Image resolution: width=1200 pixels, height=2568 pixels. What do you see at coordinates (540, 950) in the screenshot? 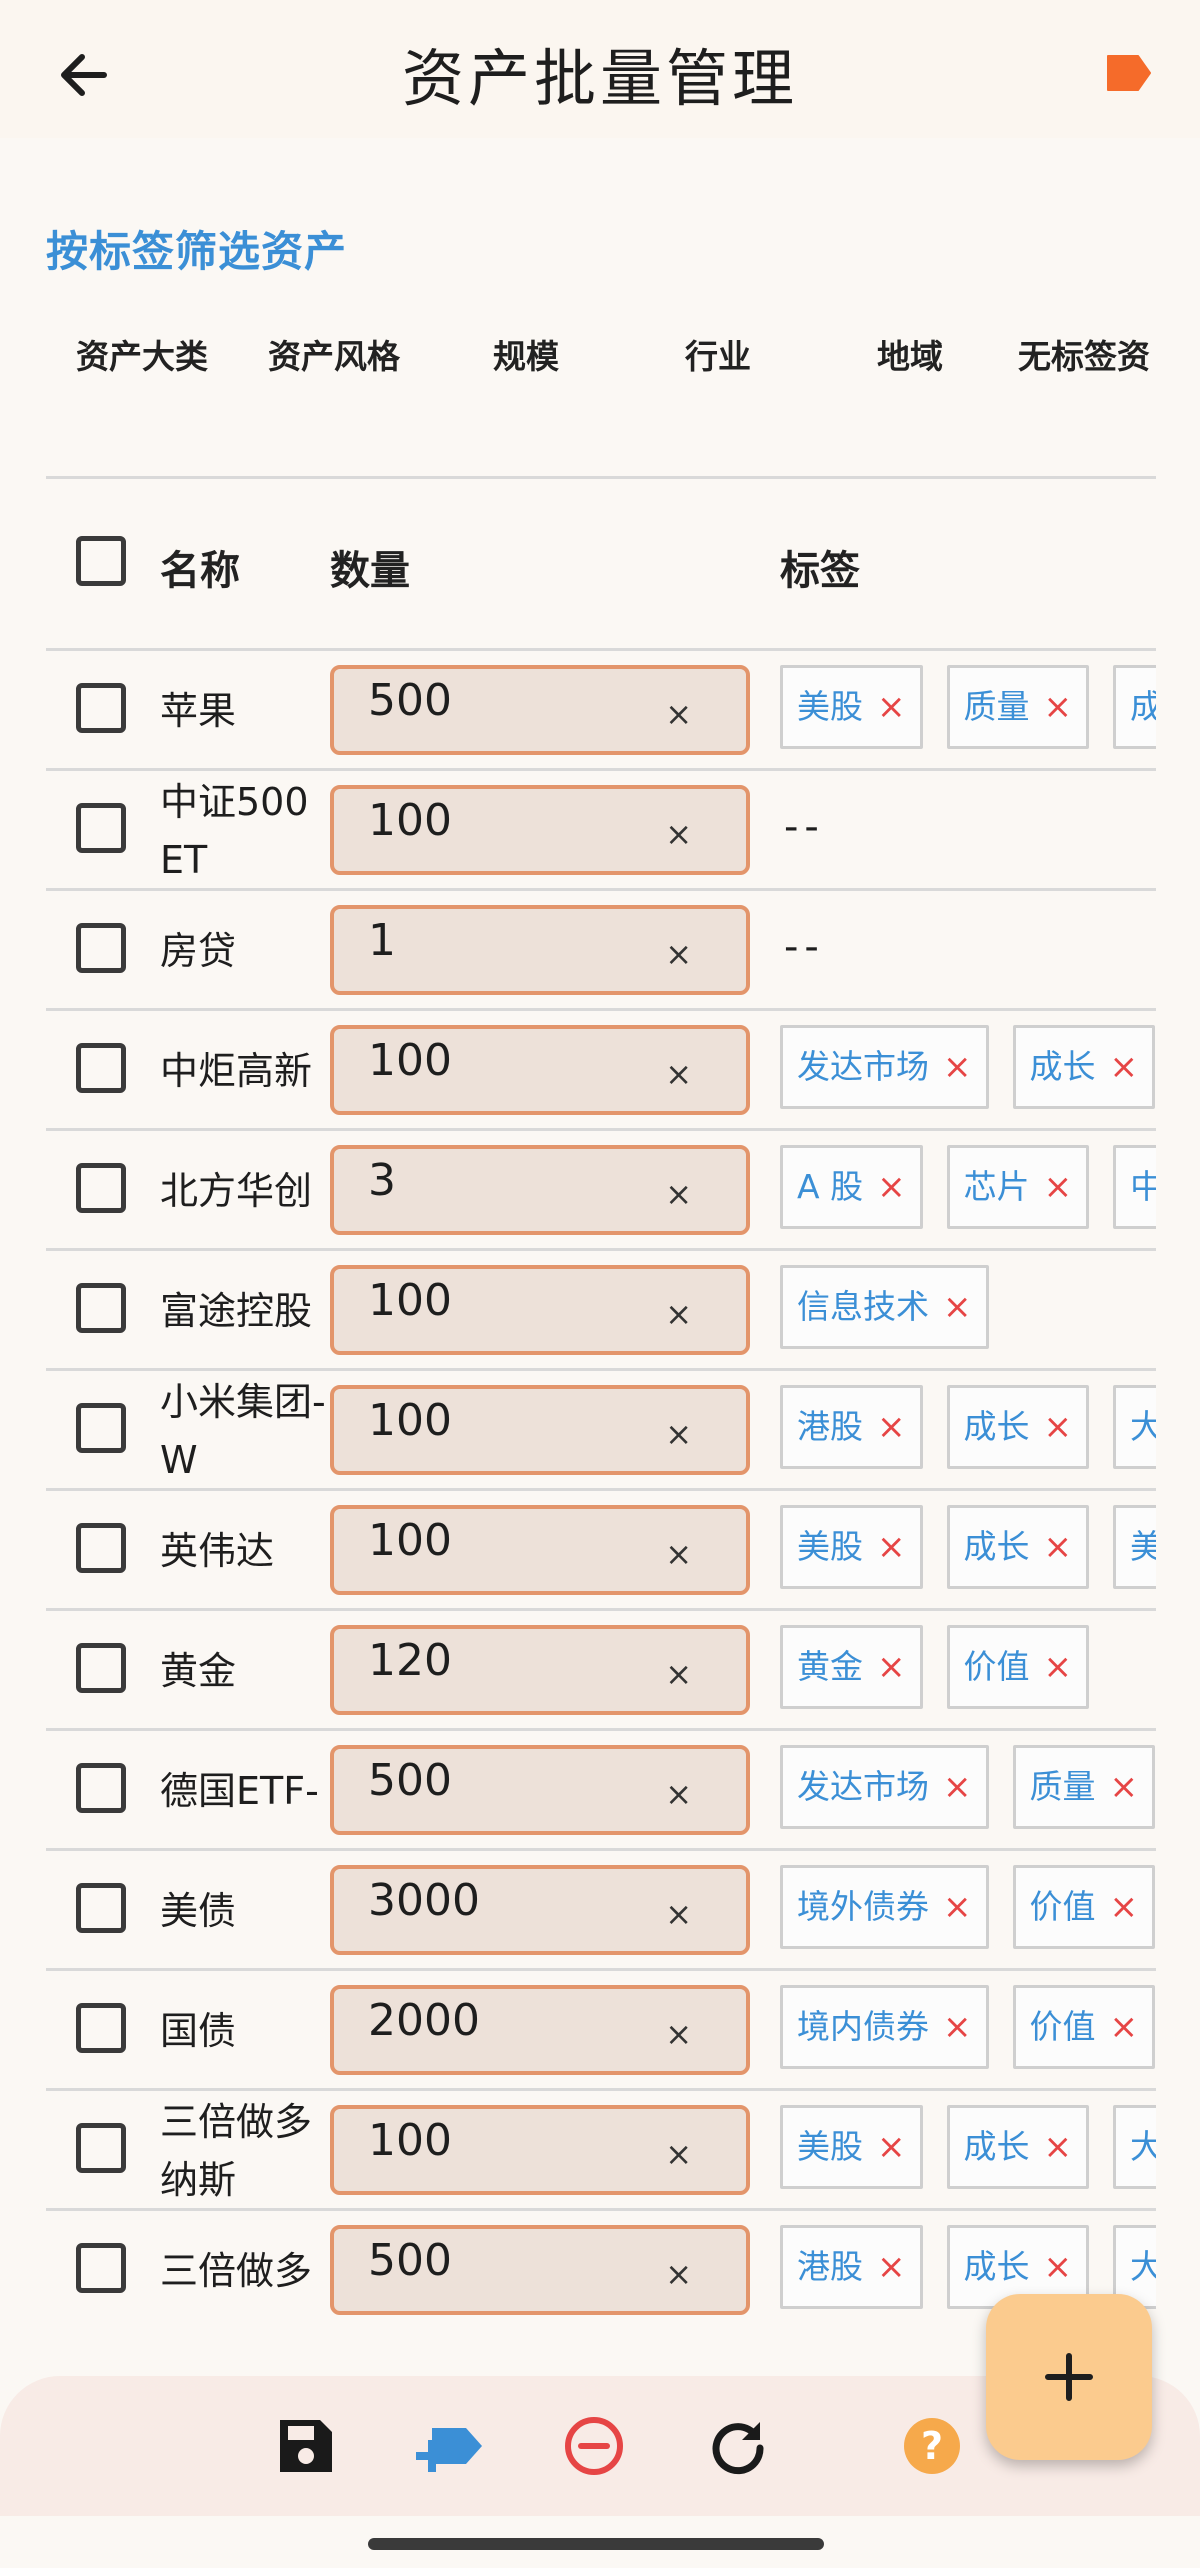
I see `quantity-input: 1 ×` at bounding box center [540, 950].